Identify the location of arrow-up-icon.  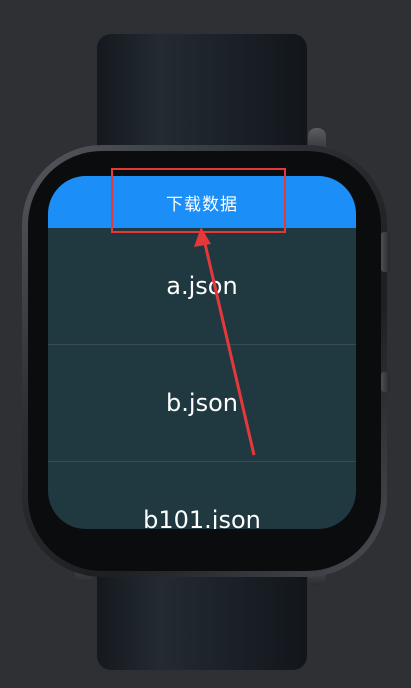
(225, 341).